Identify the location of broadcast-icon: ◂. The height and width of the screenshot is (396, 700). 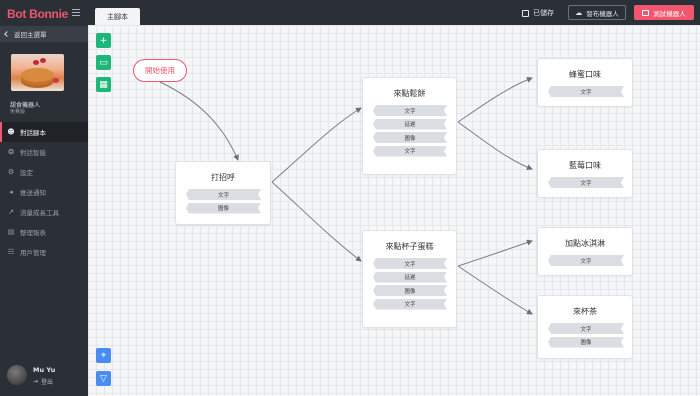
(11, 192).